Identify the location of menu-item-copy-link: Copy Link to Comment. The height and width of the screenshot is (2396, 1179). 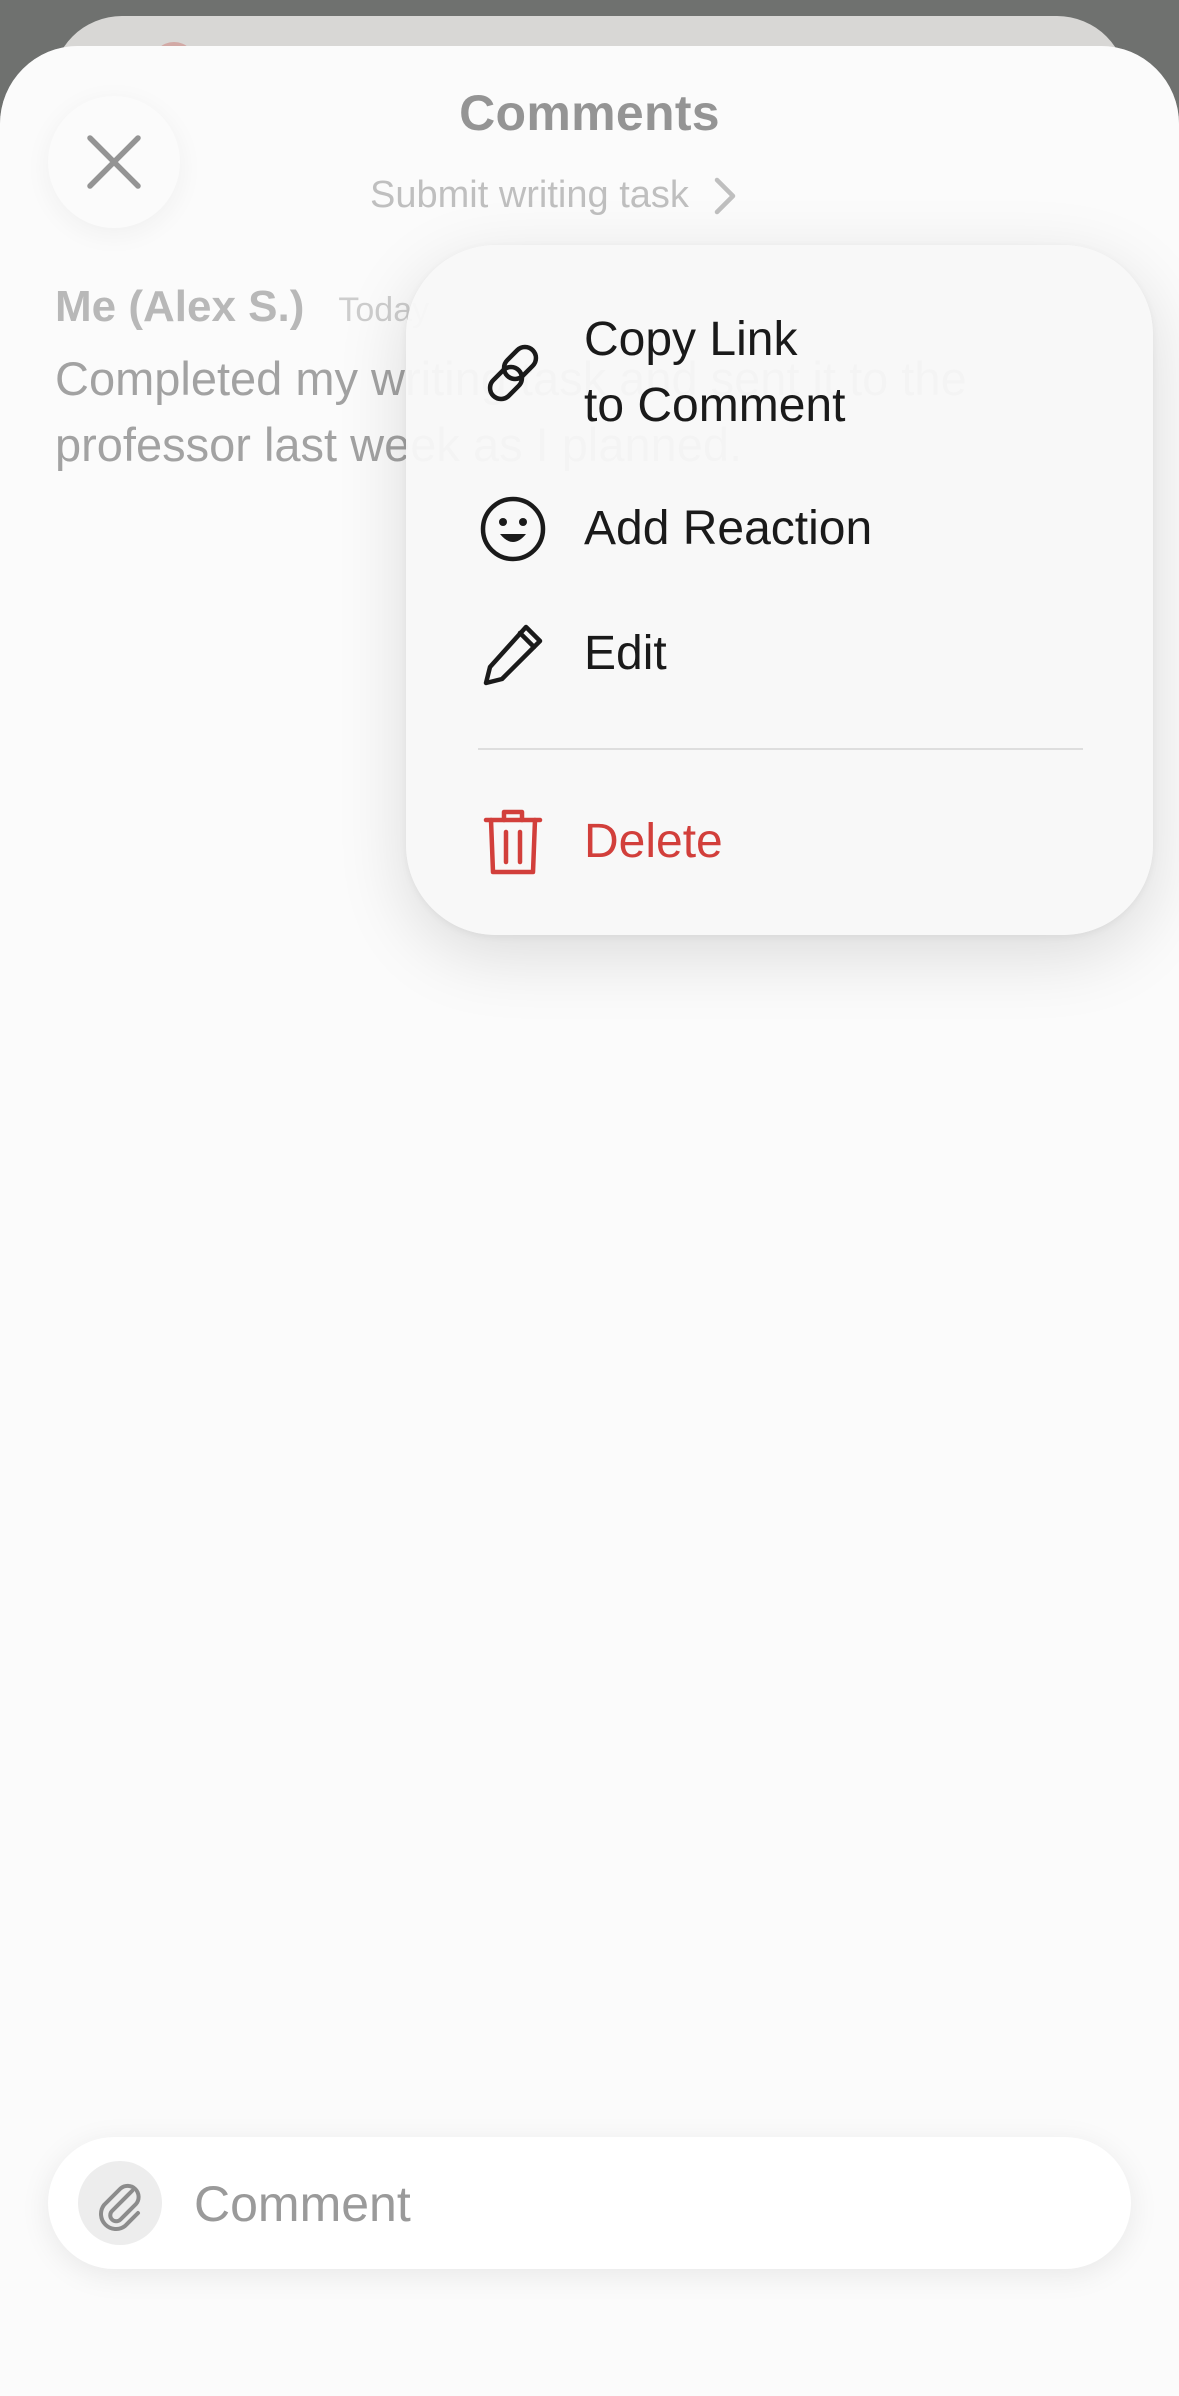
(661, 373).